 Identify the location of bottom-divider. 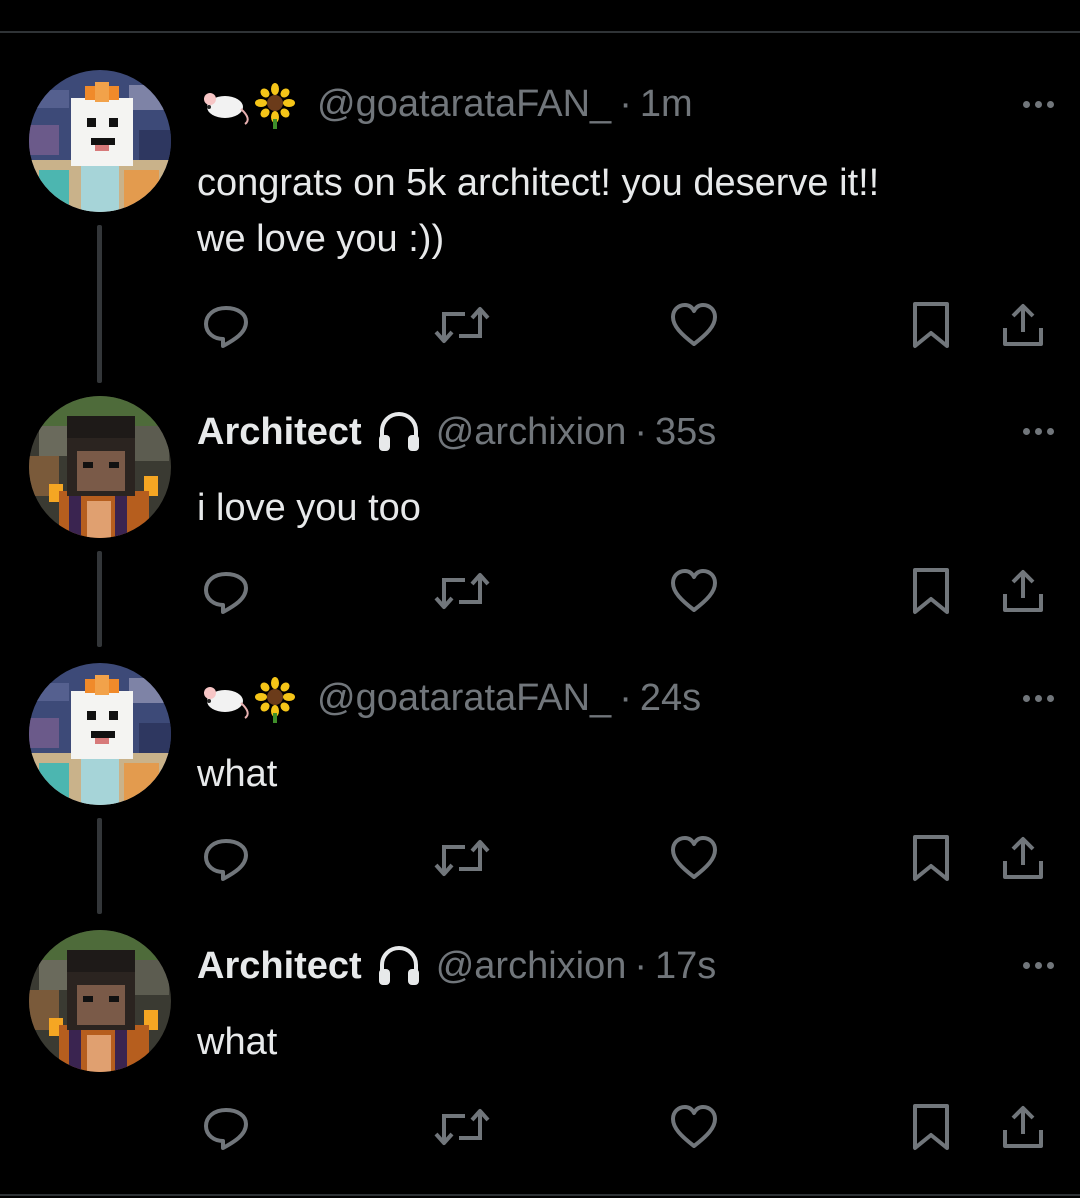
(540, 1195).